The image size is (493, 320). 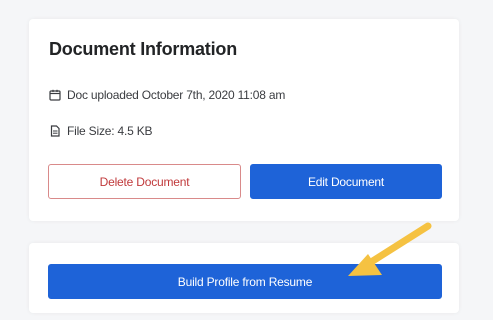 What do you see at coordinates (390, 249) in the screenshot?
I see `annotation-arrow-icon` at bounding box center [390, 249].